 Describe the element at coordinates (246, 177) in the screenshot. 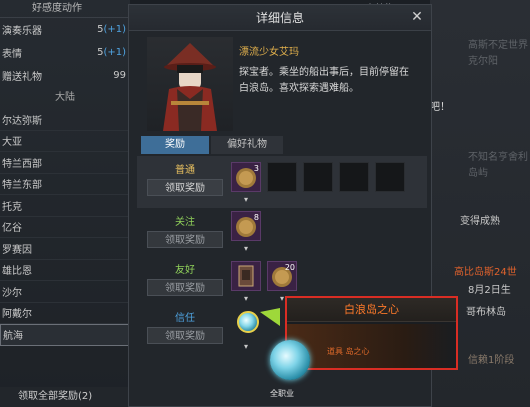

I see `reward-slot: 3` at that location.